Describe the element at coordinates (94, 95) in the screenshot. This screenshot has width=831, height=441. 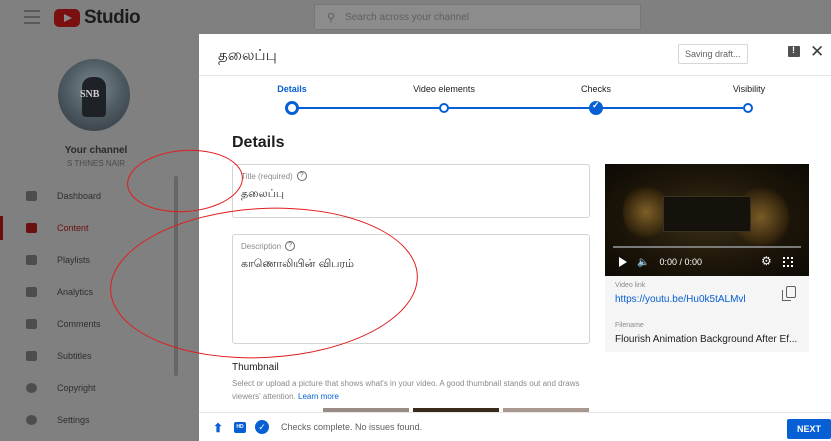
I see `channel-avatar` at that location.